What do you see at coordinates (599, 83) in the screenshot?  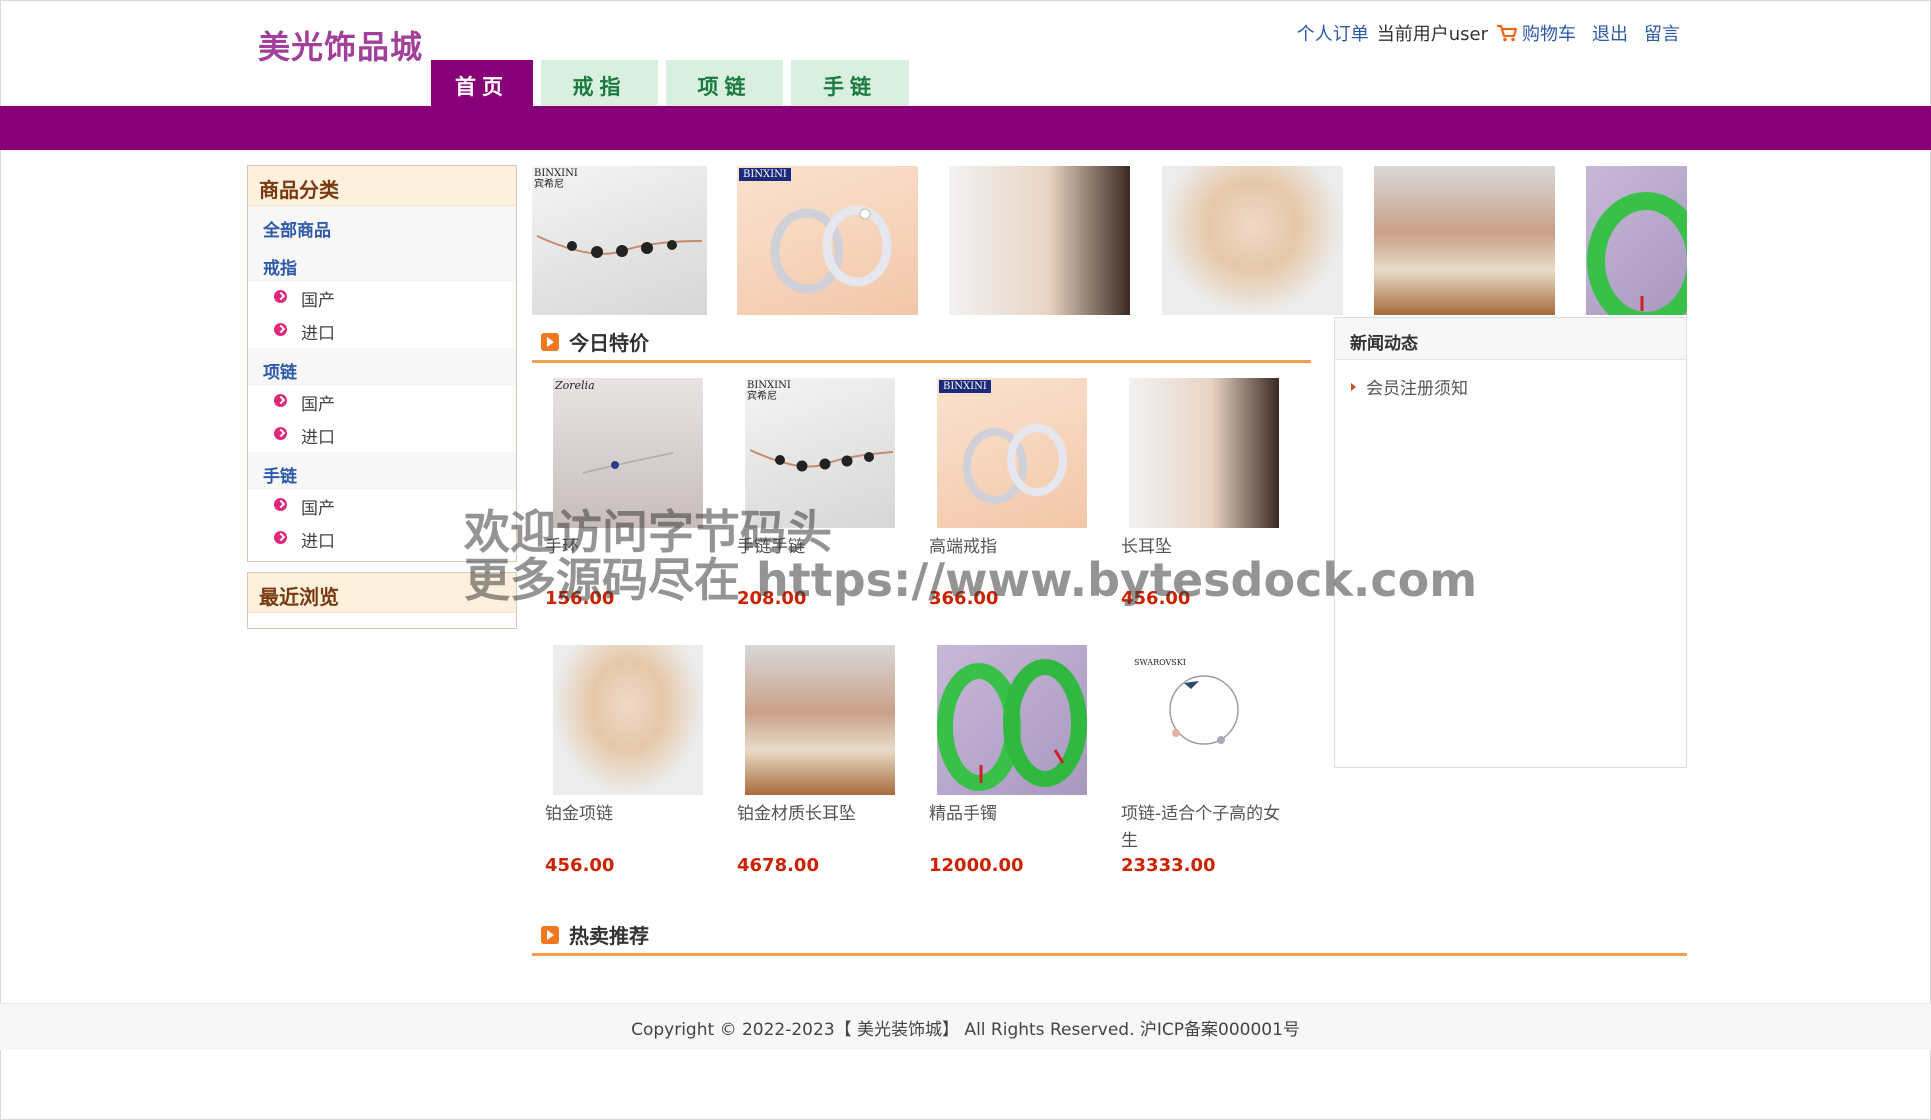 I see `tab-rings: 戒指` at bounding box center [599, 83].